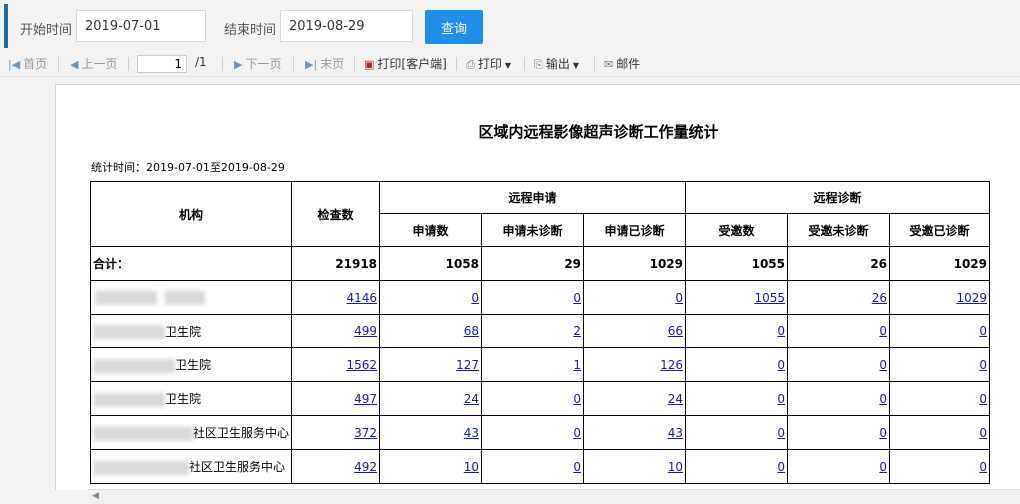 This screenshot has width=1020, height=504. Describe the element at coordinates (336, 331) in the screenshot. I see `value-cell: 499` at that location.